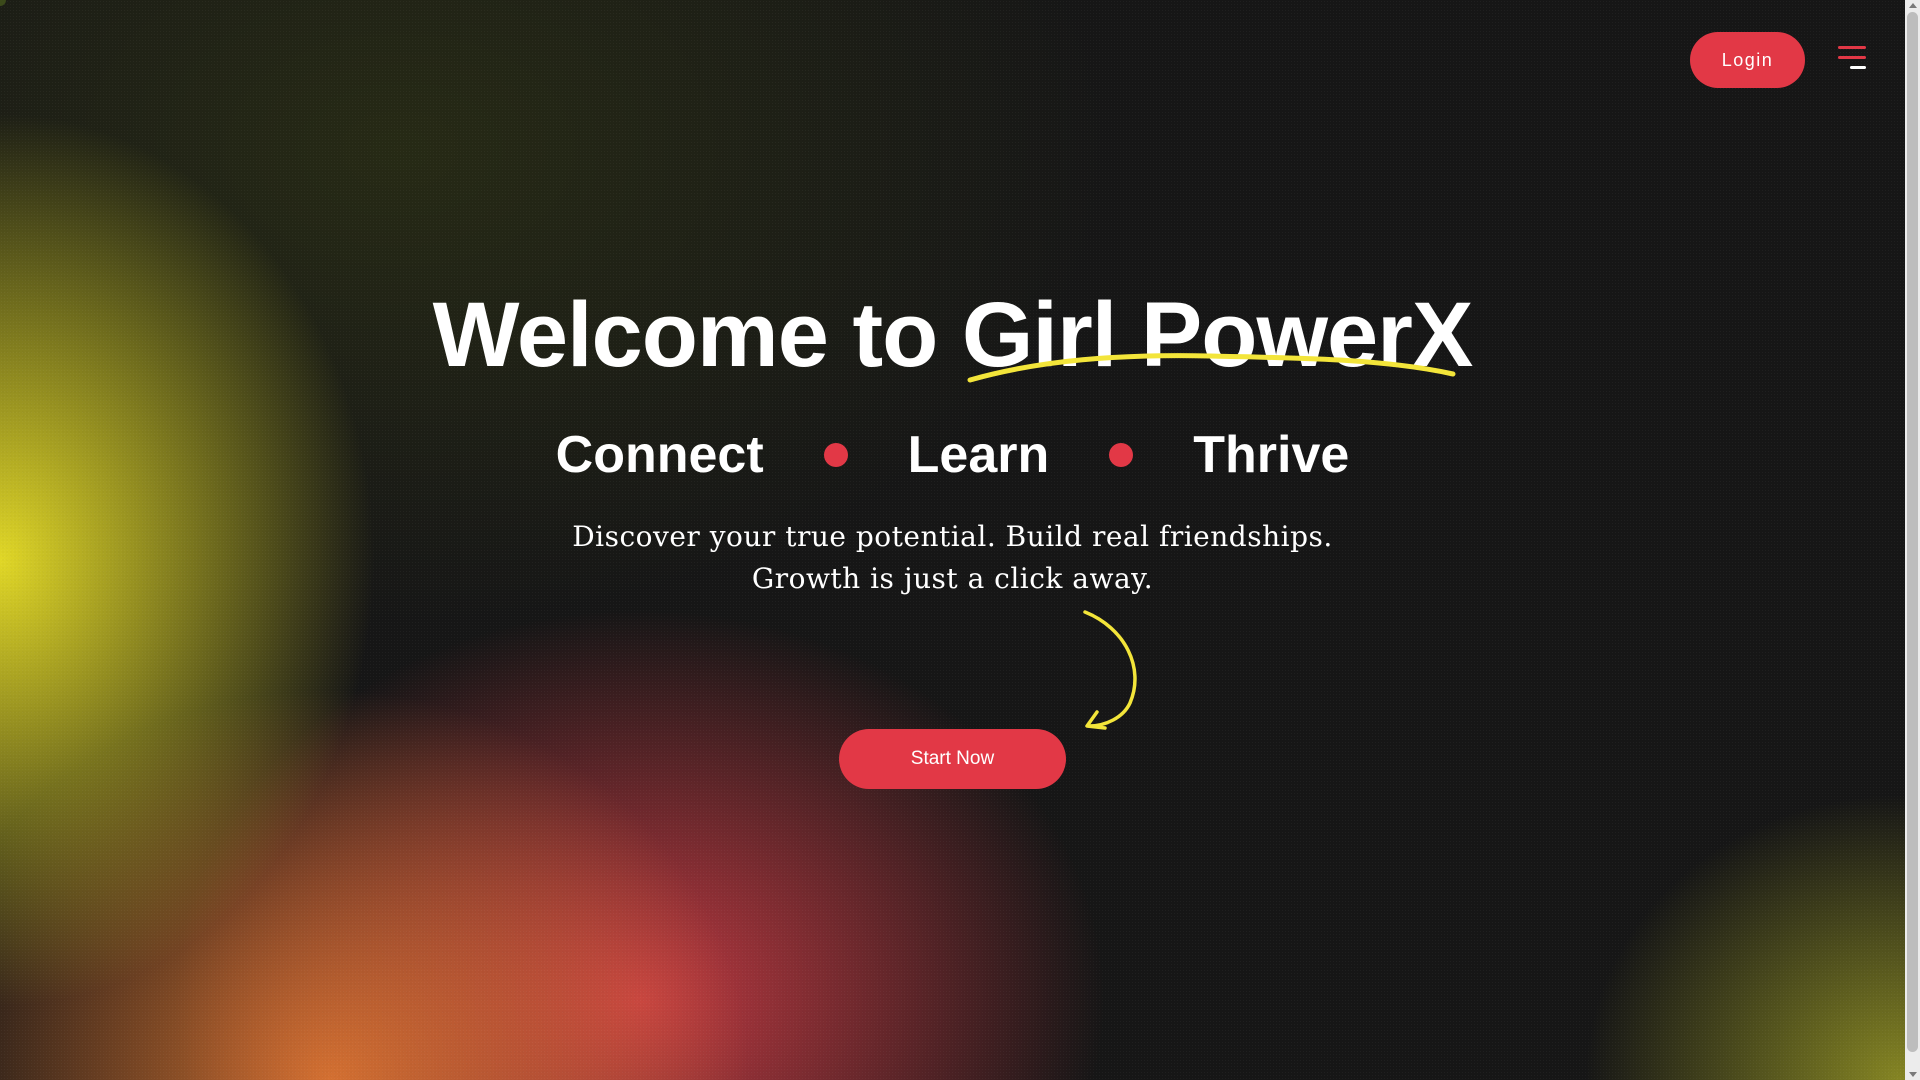 This screenshot has width=1920, height=1080. What do you see at coordinates (978, 455) in the screenshot?
I see `pillar-learn: Learn` at bounding box center [978, 455].